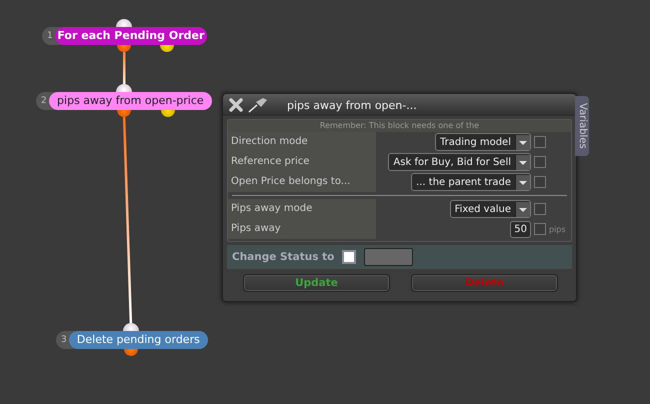 The width and height of the screenshot is (650, 404). I want to click on block-node: Delete pending orders, so click(138, 340).